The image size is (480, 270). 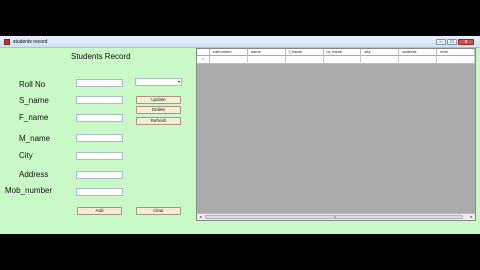 What do you see at coordinates (158, 121) in the screenshot?
I see `refresh-button: Refresh` at bounding box center [158, 121].